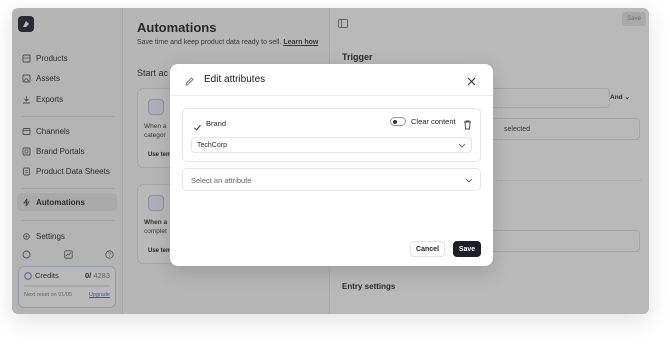 The height and width of the screenshot is (347, 670). Describe the element at coordinates (235, 79) in the screenshot. I see `modal-title: Edit attributes` at that location.